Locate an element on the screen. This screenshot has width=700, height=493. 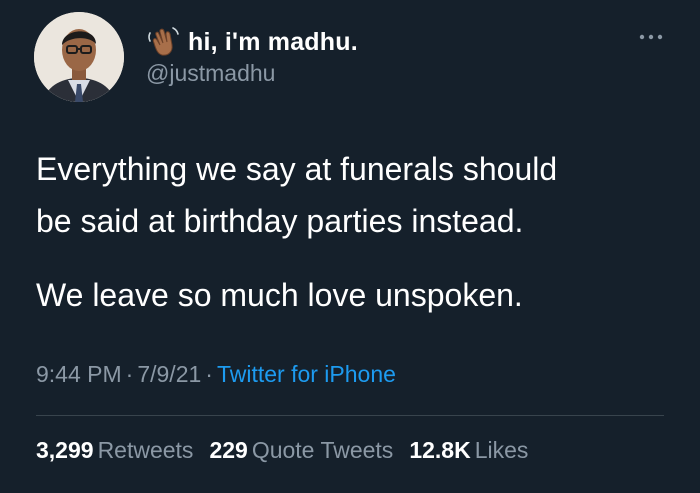
tweet-text-line: be said at birthday parties instead. is located at coordinates (280, 221).